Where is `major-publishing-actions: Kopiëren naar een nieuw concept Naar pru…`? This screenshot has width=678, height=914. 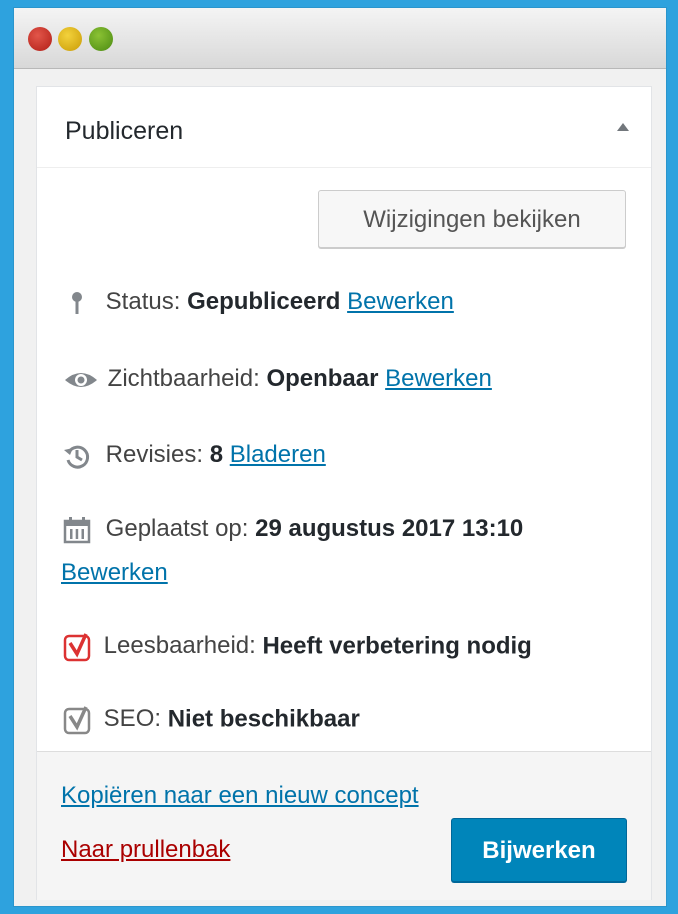
major-publishing-actions: Kopiëren naar een nieuw concept Naar pru… is located at coordinates (344, 825).